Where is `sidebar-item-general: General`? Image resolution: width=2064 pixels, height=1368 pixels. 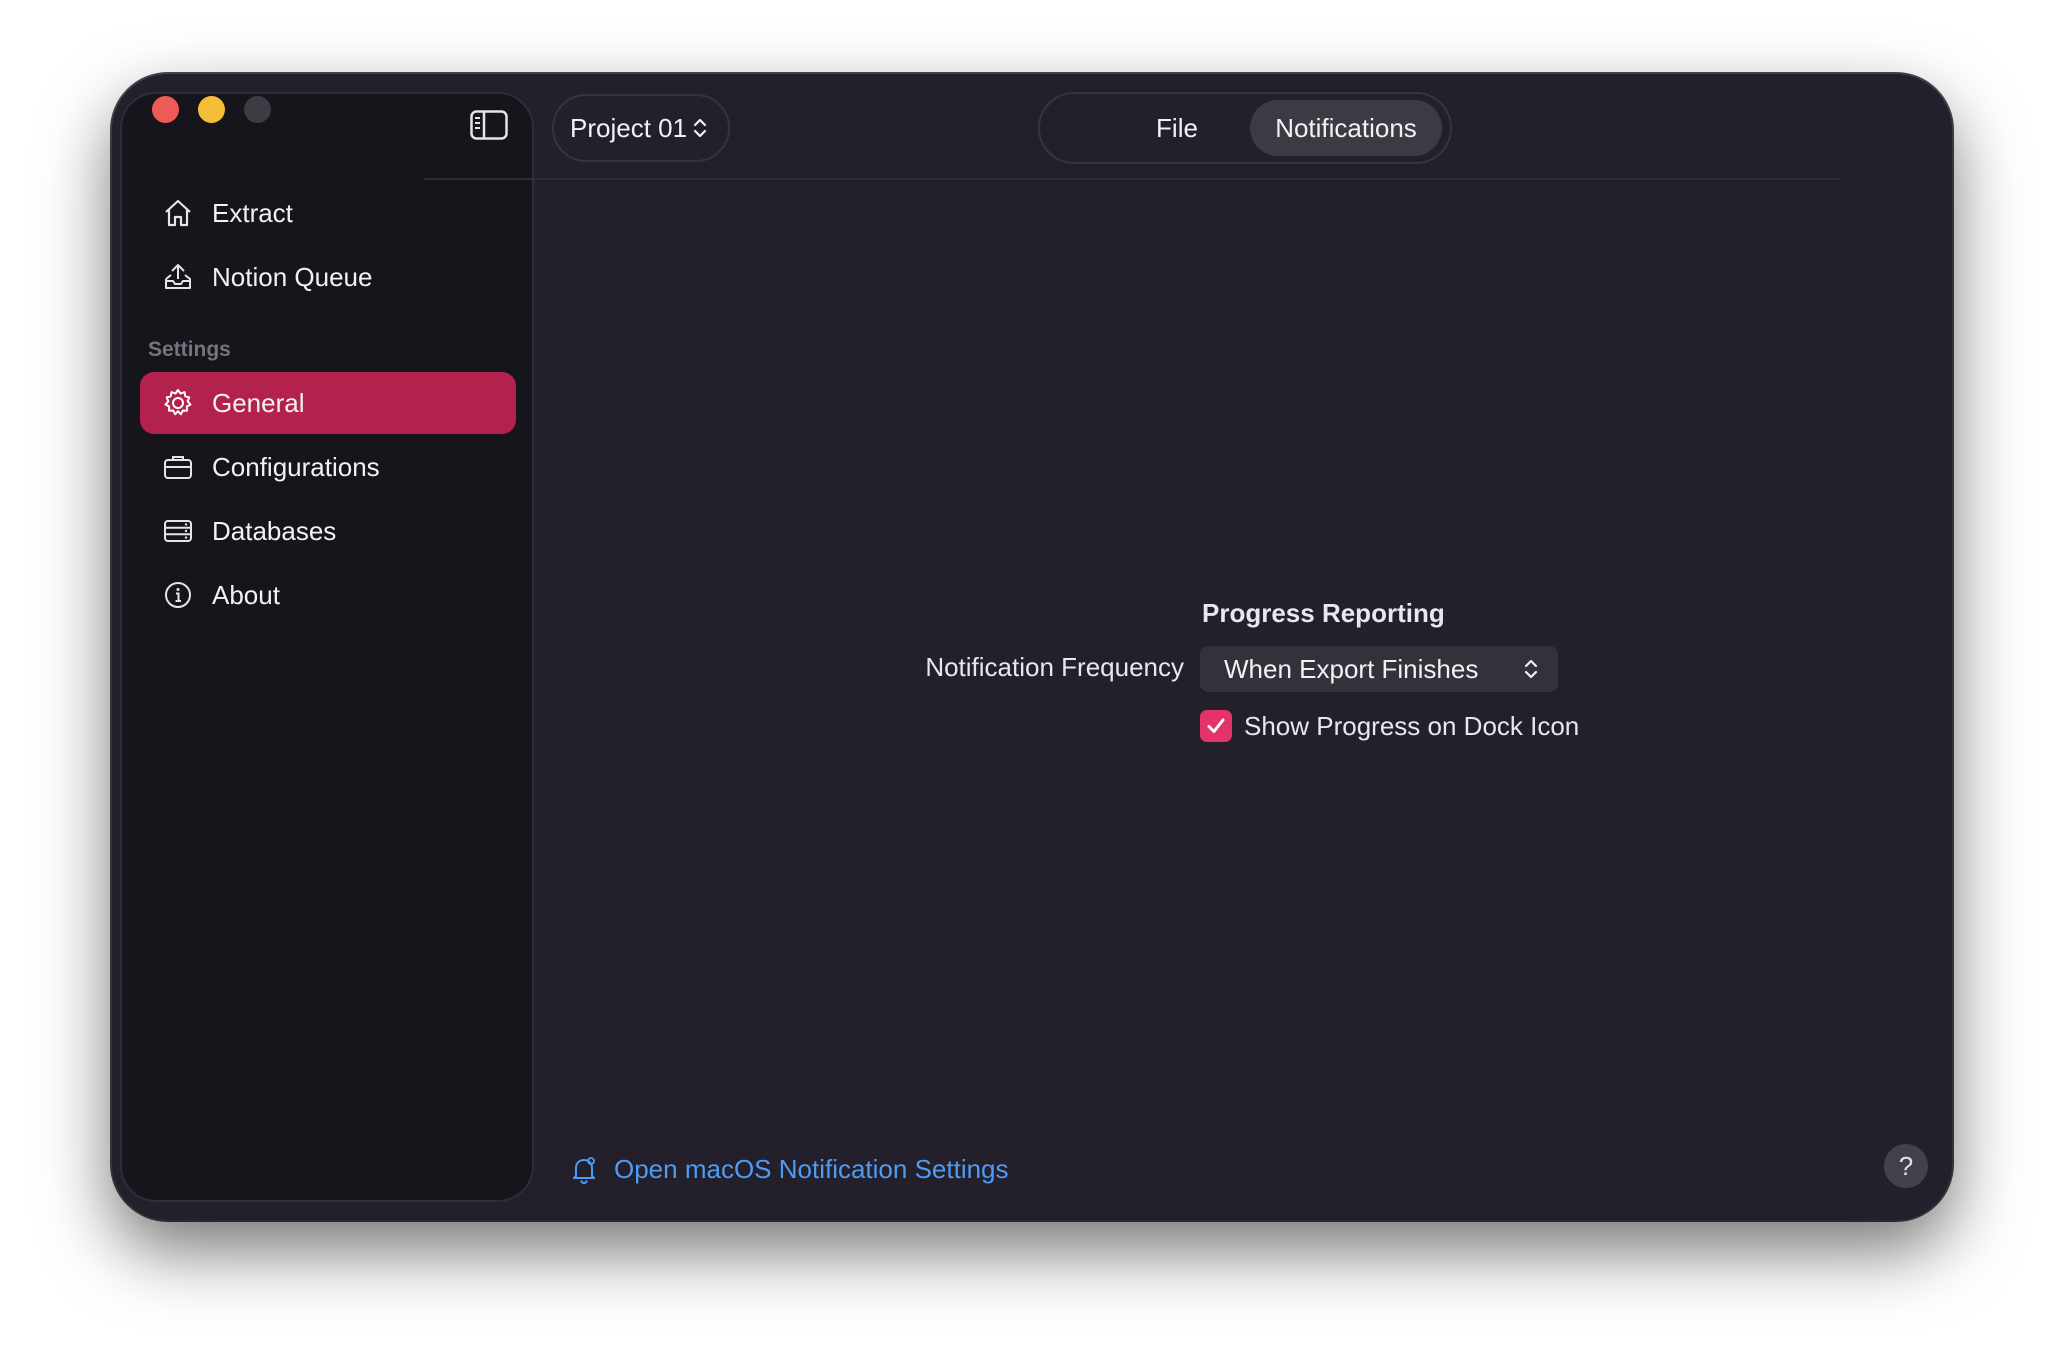
sidebar-item-general: General is located at coordinates (328, 403).